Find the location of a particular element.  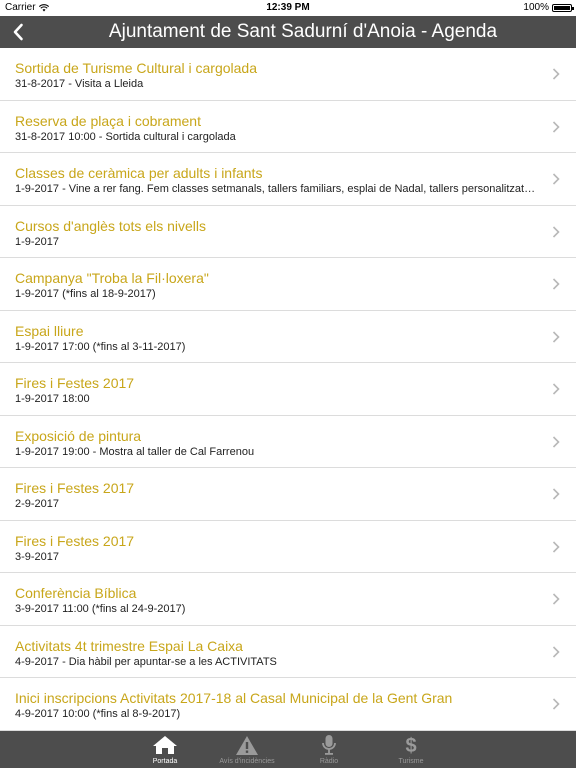

tab-label: Turisme is located at coordinates (411, 761).